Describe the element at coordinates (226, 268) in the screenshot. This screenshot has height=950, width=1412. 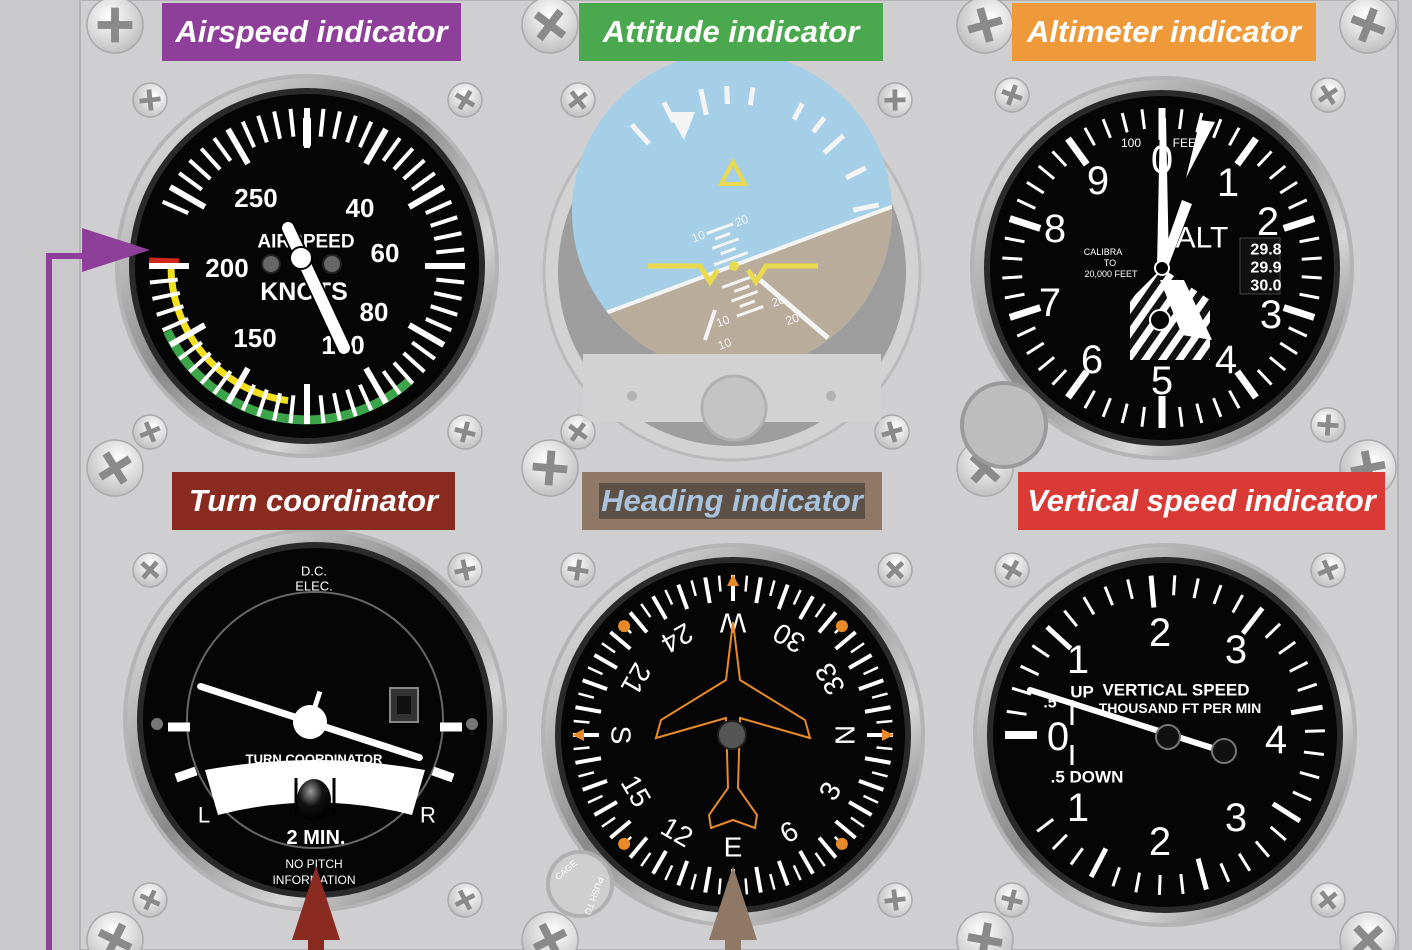
I see `airspeed-number: 200` at that location.